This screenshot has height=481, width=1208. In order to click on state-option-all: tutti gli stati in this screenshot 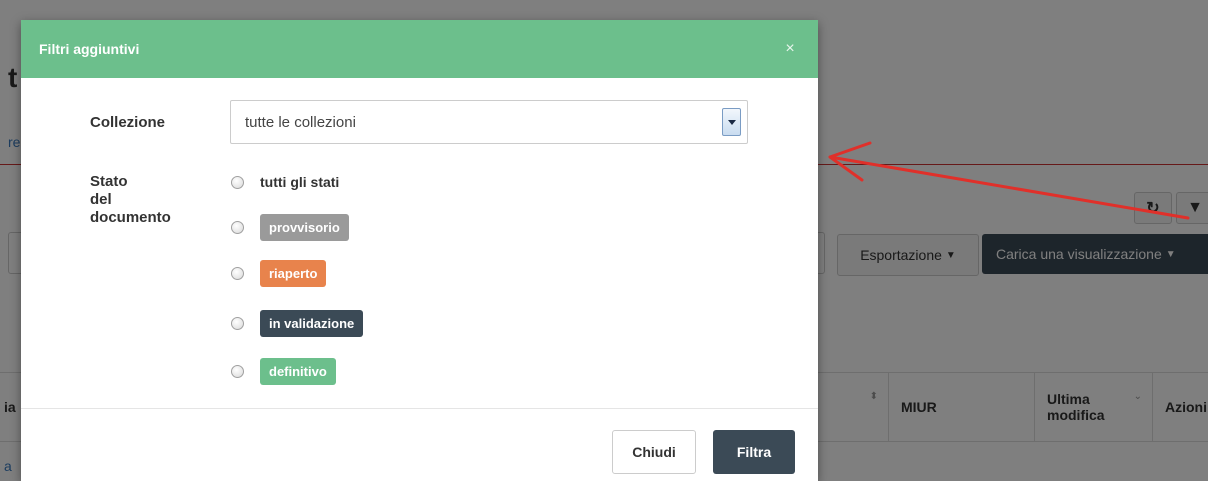, I will do `click(285, 182)`.